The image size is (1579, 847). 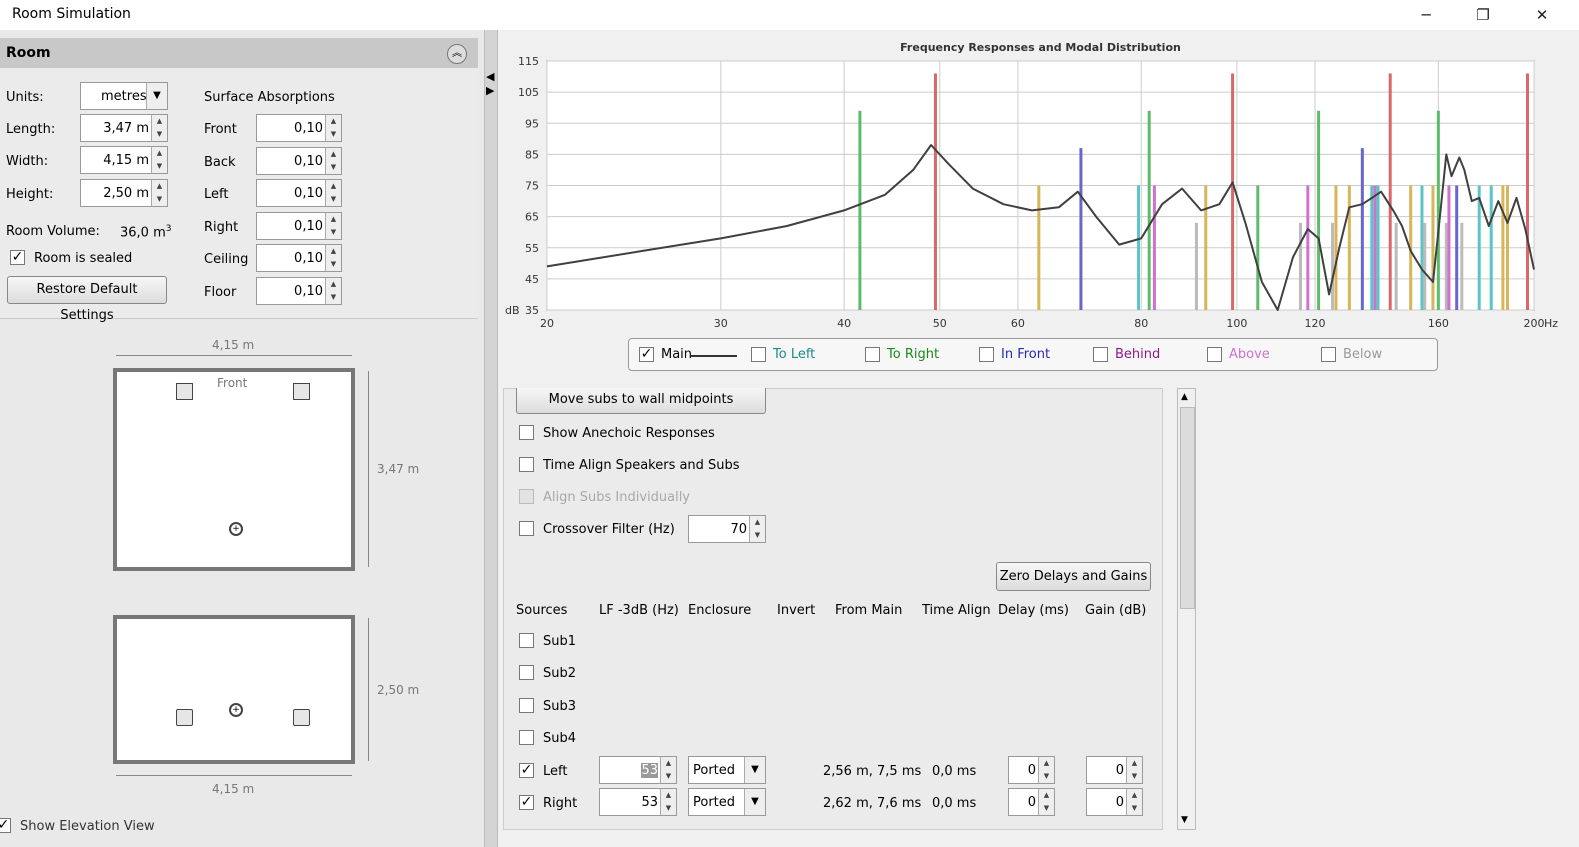 What do you see at coordinates (532, 217) in the screenshot?
I see `y-tick-label: 65` at bounding box center [532, 217].